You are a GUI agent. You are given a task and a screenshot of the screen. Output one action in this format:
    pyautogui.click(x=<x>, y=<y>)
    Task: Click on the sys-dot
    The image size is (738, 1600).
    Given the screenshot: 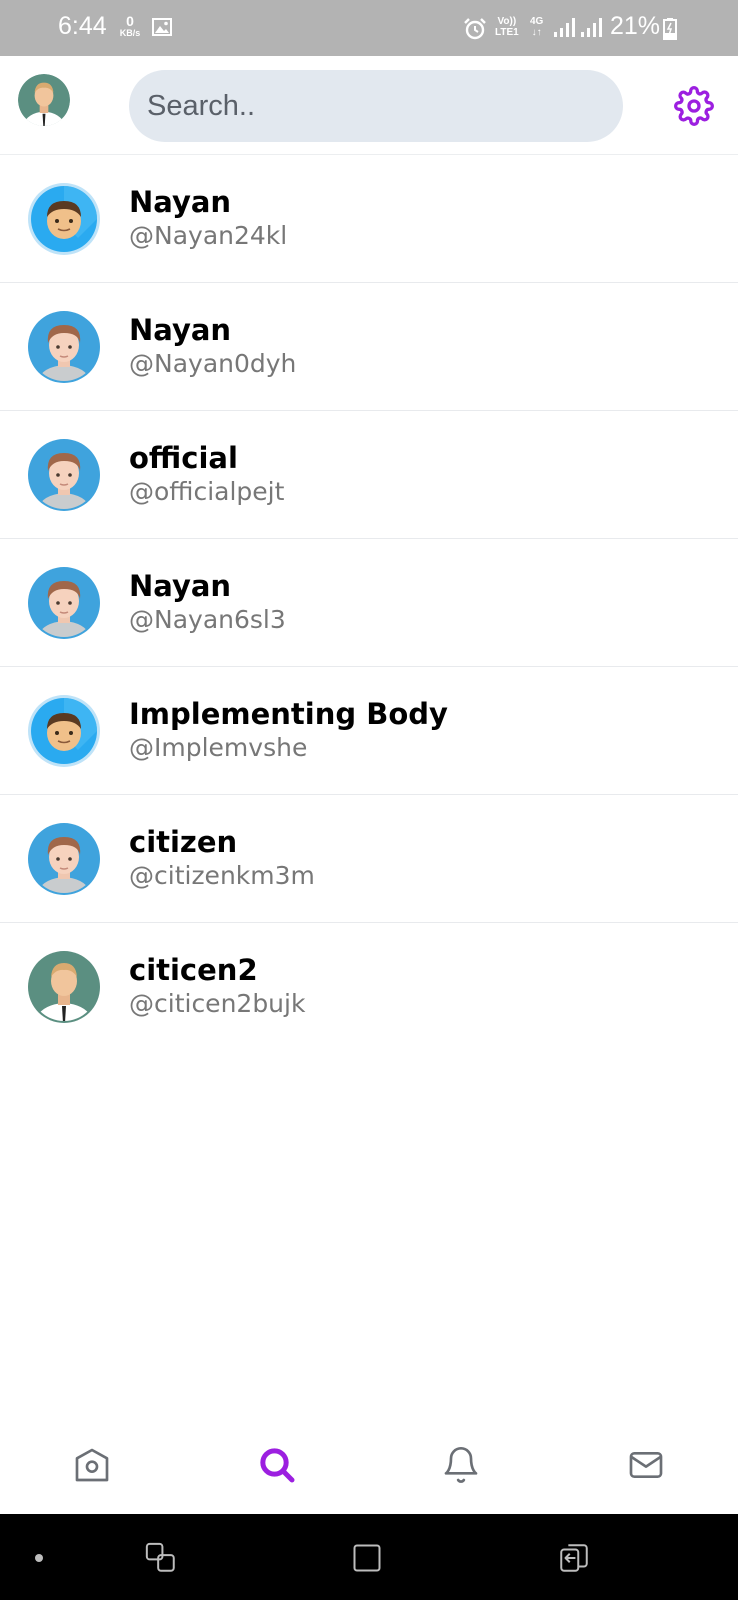 What is the action you would take?
    pyautogui.click(x=39, y=1558)
    